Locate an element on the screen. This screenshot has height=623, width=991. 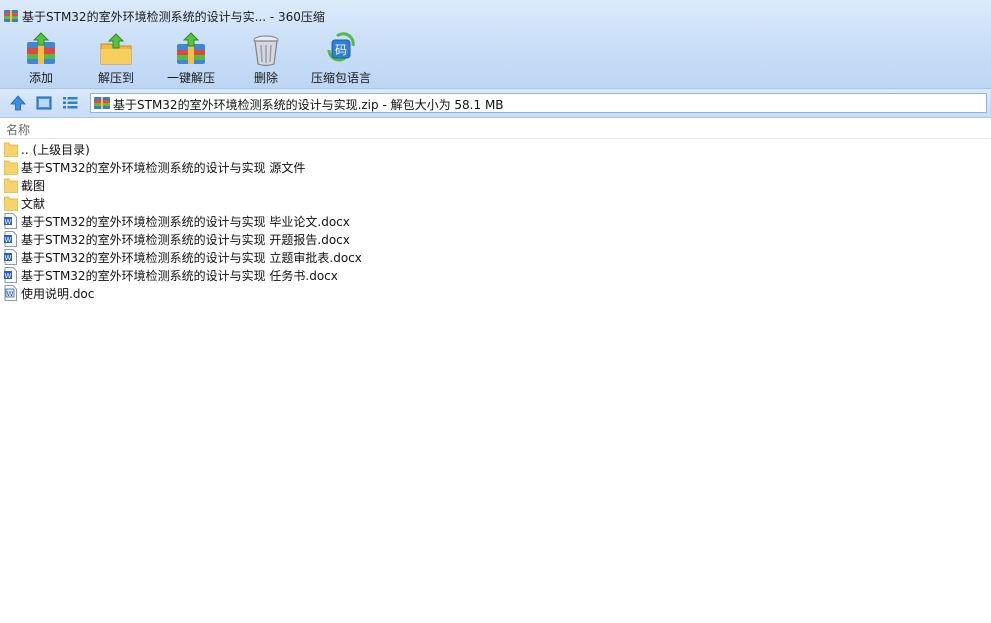
extract-to-button-label: 解压到 is located at coordinates (115, 78).